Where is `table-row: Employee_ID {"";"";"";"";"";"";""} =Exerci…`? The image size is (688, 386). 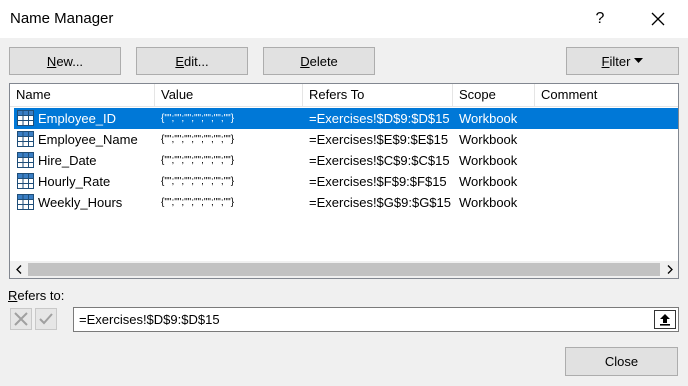
table-row: Employee_ID {"";"";"";"";"";"";""} =Exerci… is located at coordinates (344, 118).